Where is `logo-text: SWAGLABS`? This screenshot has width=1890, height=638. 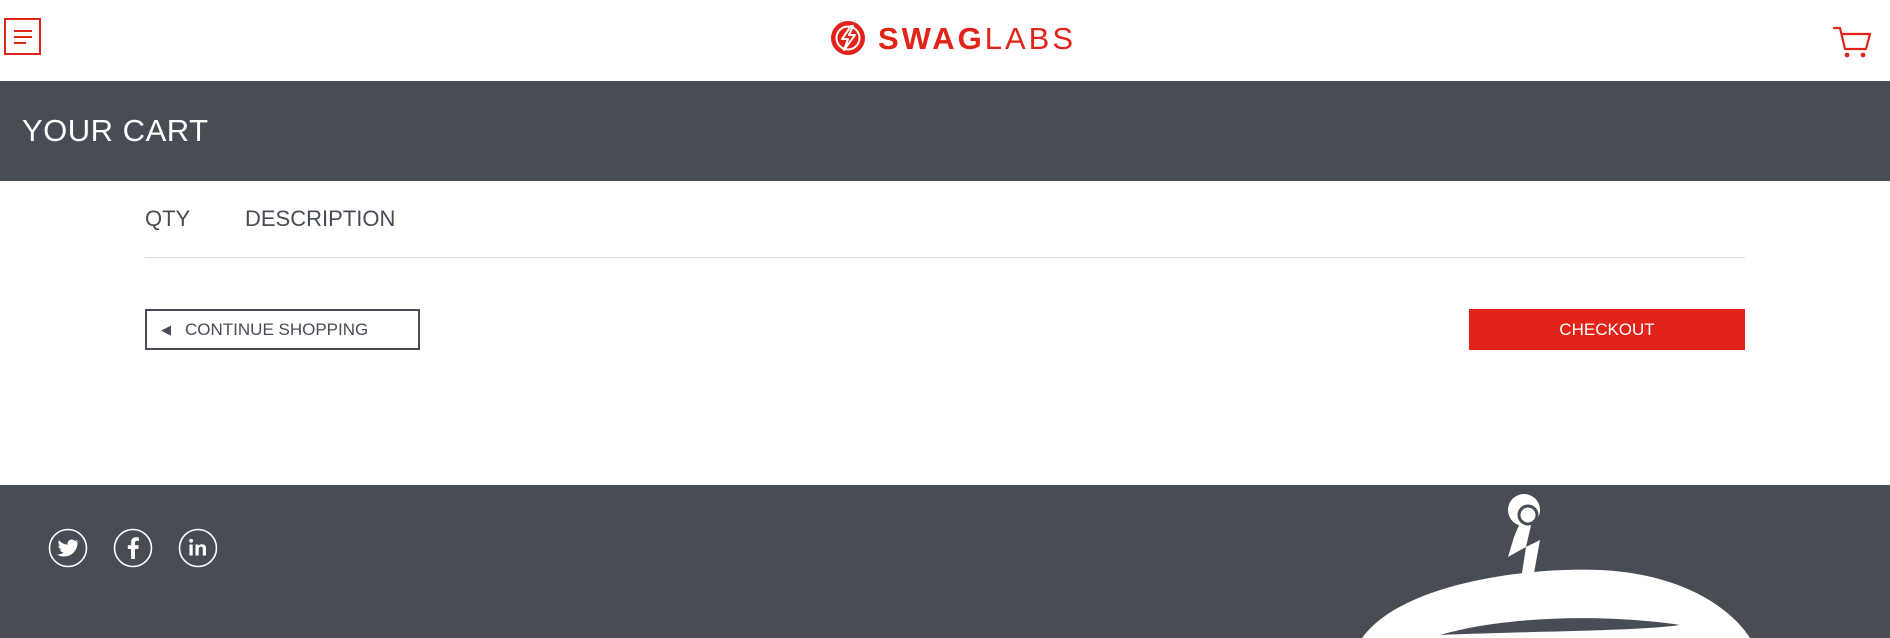 logo-text: SWAGLABS is located at coordinates (977, 38).